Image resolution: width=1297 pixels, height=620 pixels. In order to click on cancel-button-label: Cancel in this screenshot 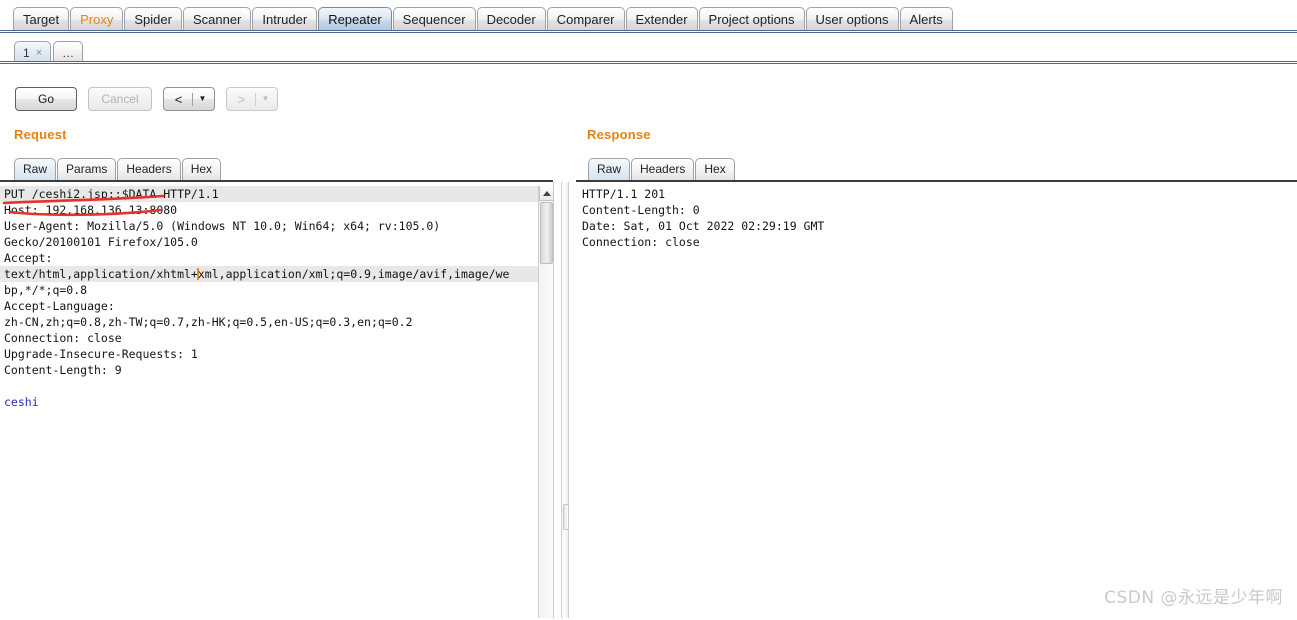, I will do `click(120, 99)`.